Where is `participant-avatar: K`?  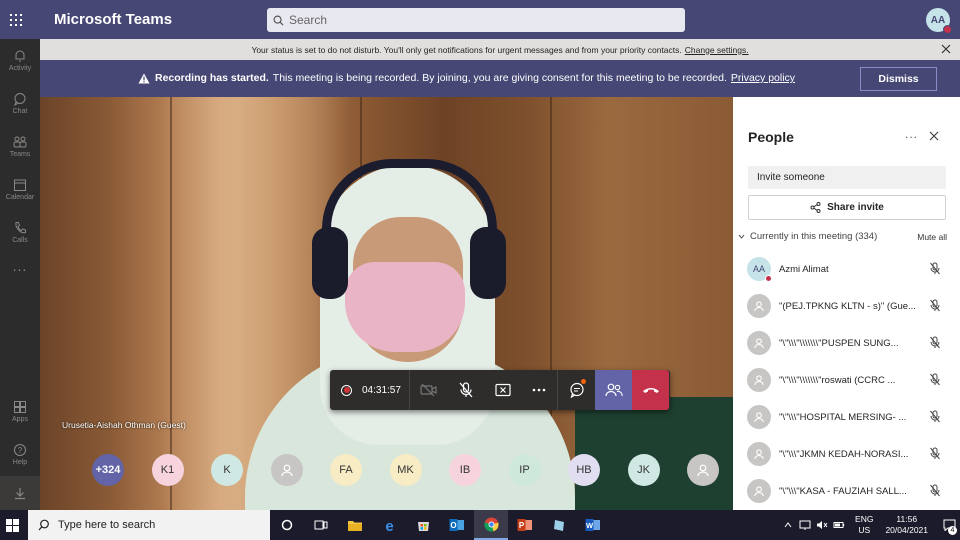 participant-avatar: K is located at coordinates (227, 470).